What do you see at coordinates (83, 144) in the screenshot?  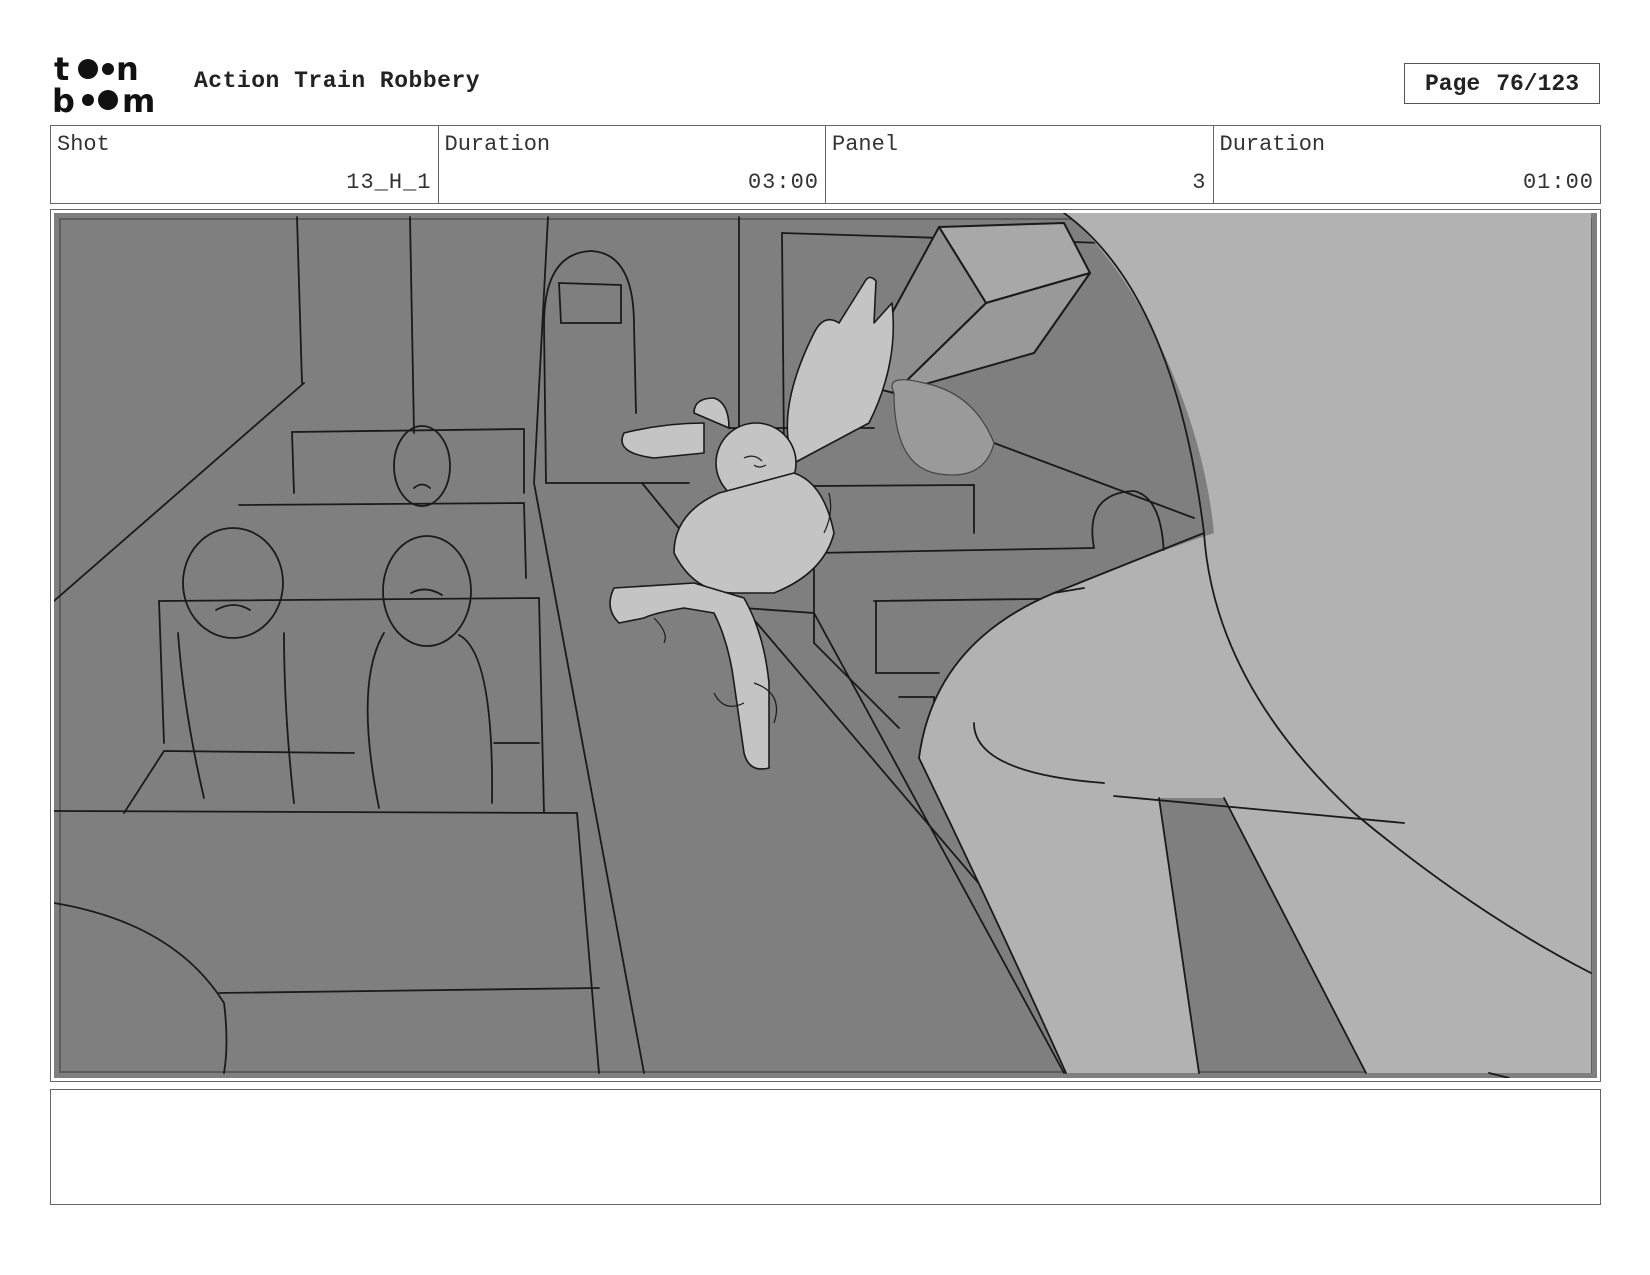 I see `shot-label: Shot` at bounding box center [83, 144].